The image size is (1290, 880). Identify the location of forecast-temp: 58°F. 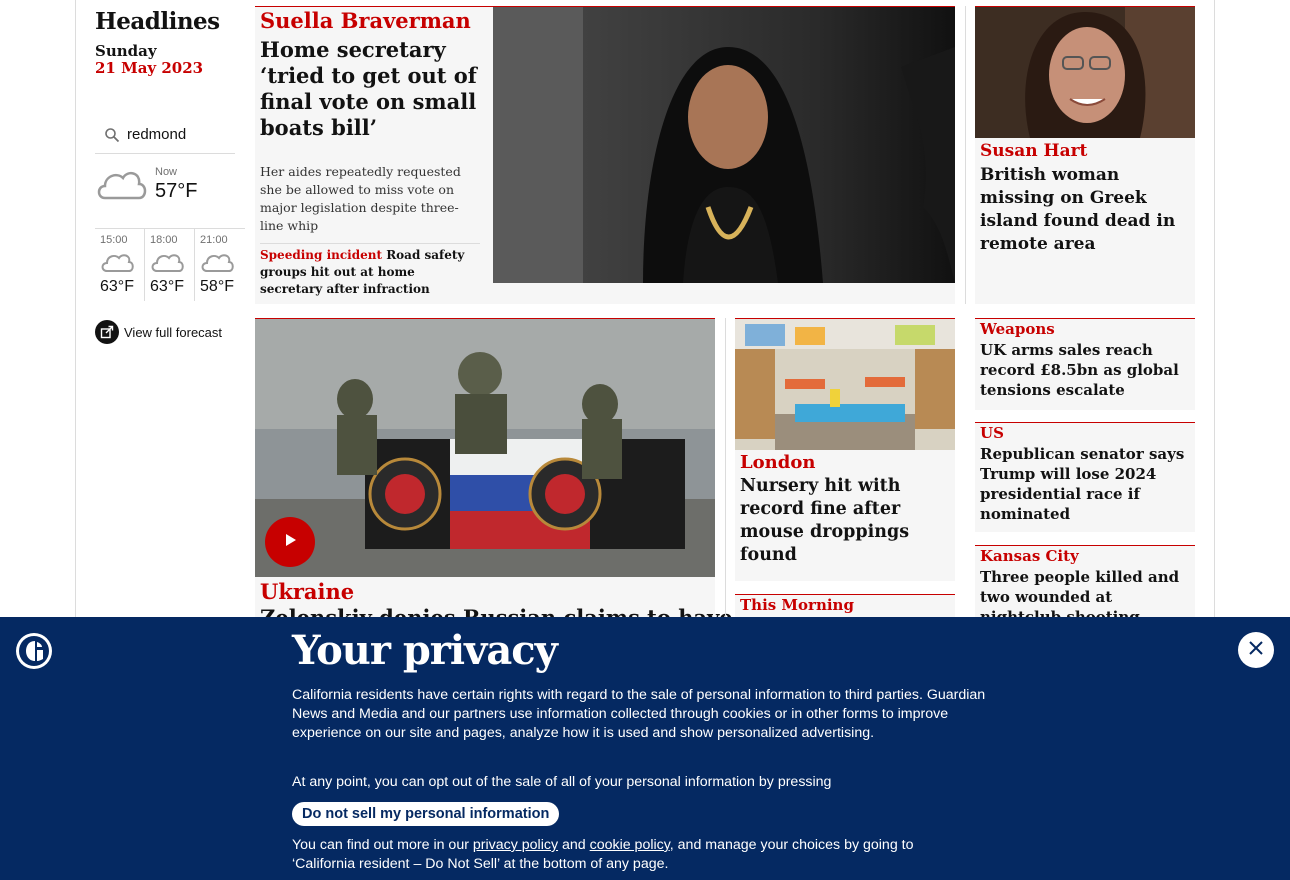
(217, 286).